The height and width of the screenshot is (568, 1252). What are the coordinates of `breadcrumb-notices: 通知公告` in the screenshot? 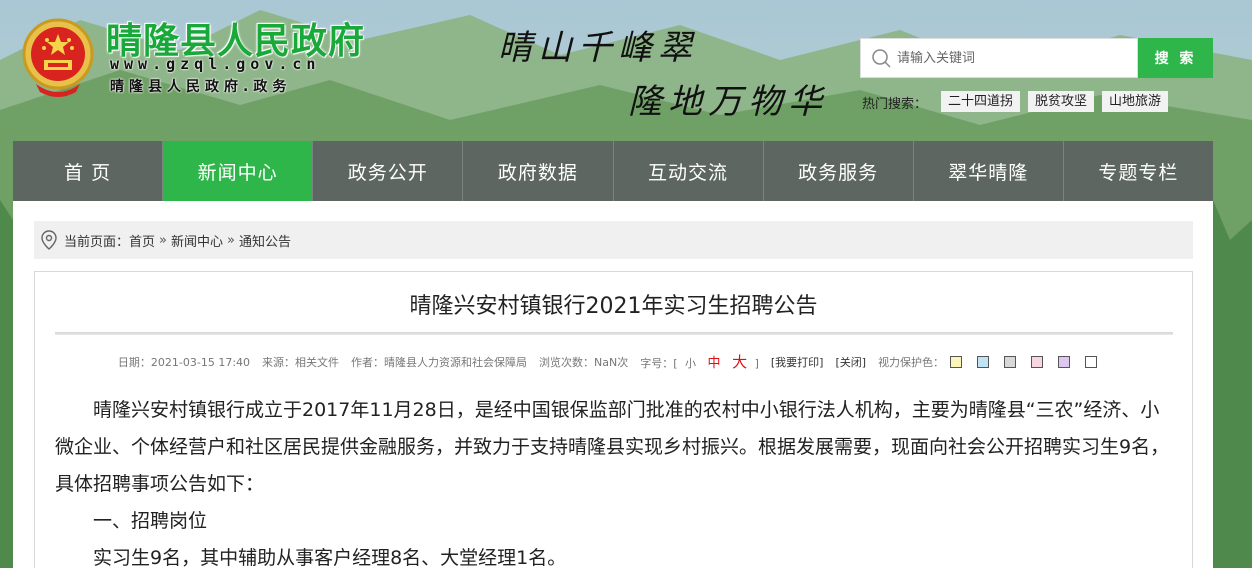 It's located at (265, 240).